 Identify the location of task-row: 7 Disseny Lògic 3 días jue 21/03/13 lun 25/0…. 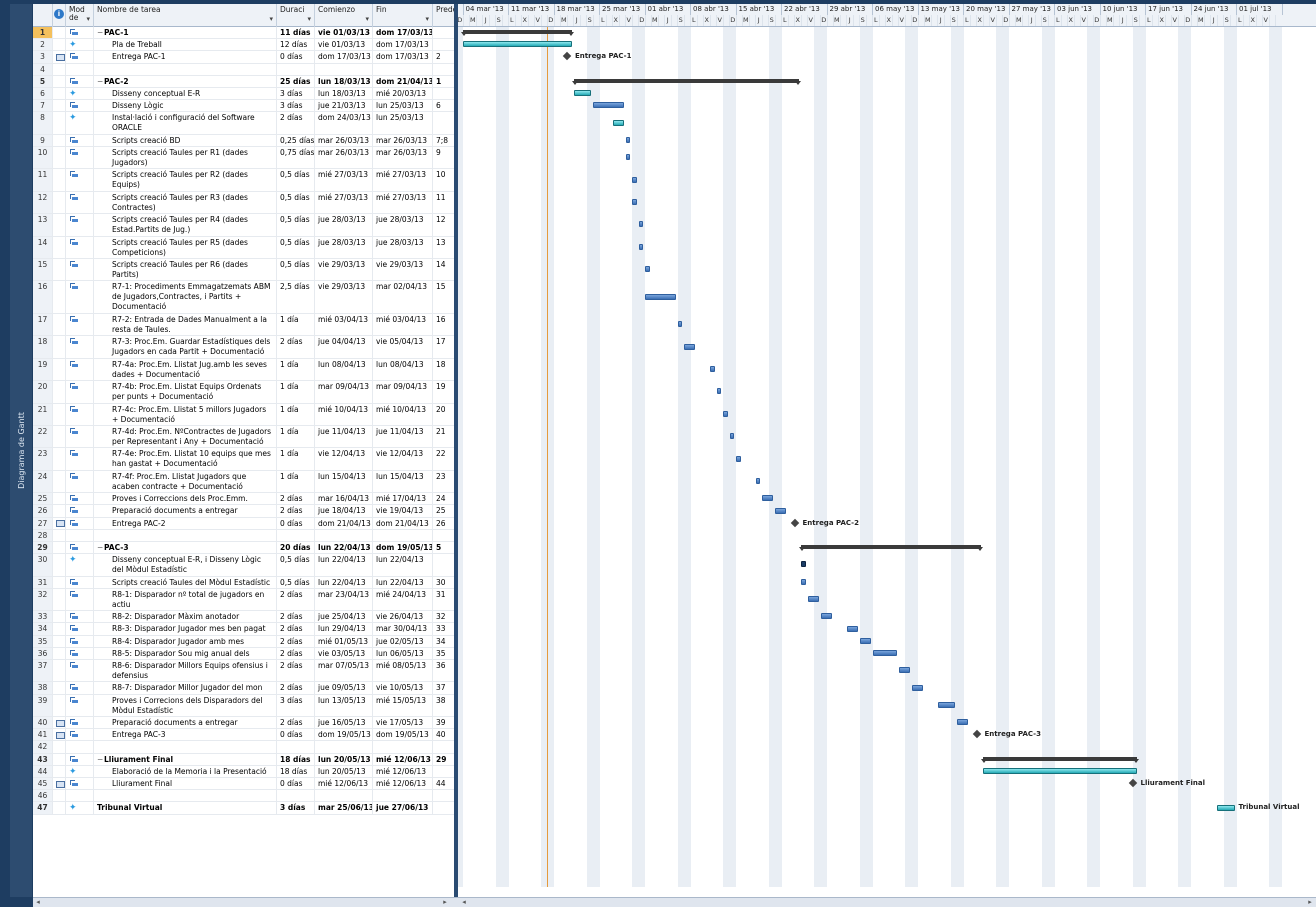
(243, 106).